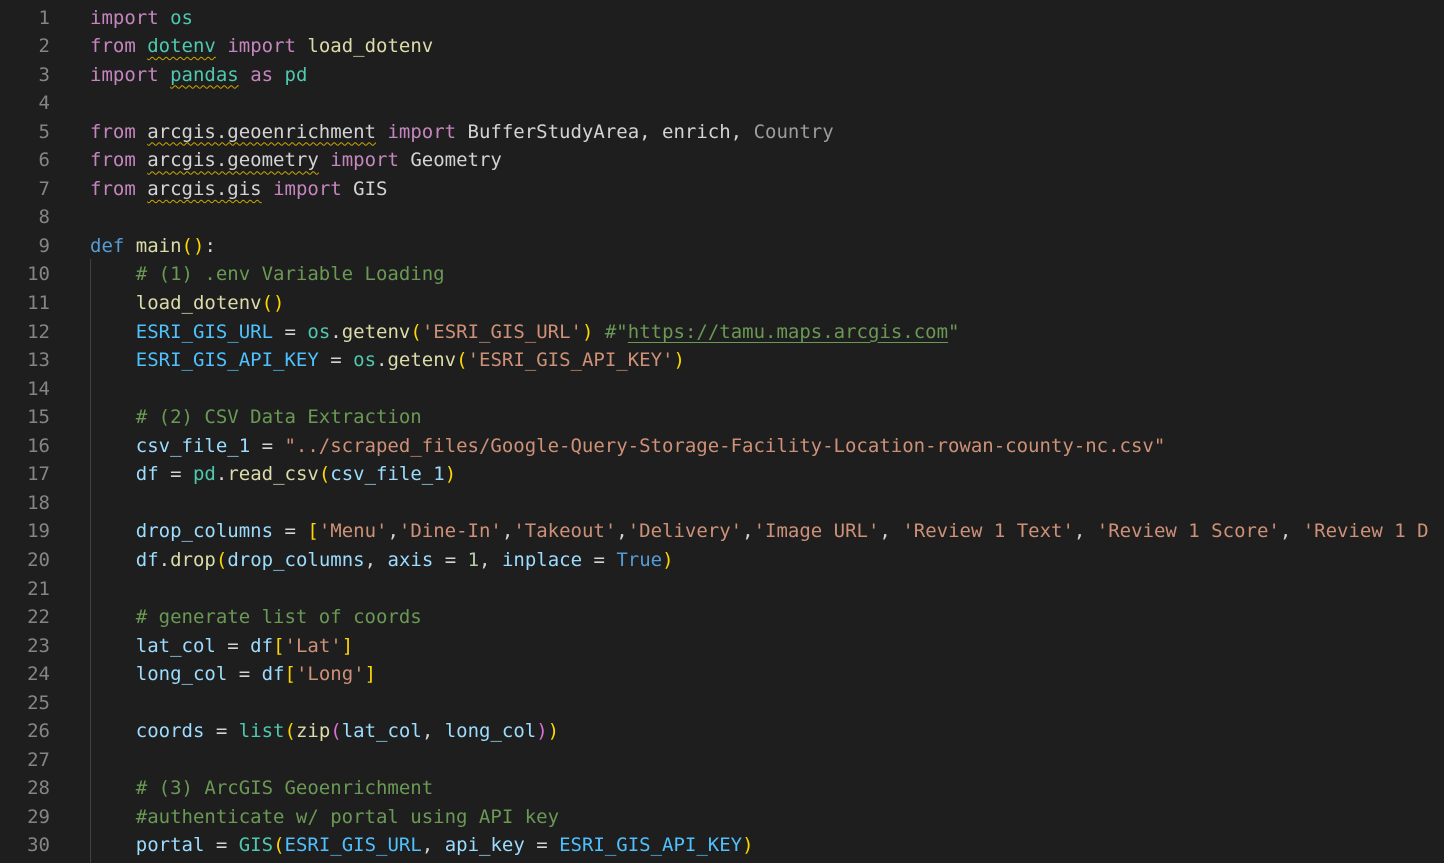 Image resolution: width=1444 pixels, height=863 pixels. What do you see at coordinates (722, 817) in the screenshot?
I see `code-line: 29 #authenticate w/ portal using API key` at bounding box center [722, 817].